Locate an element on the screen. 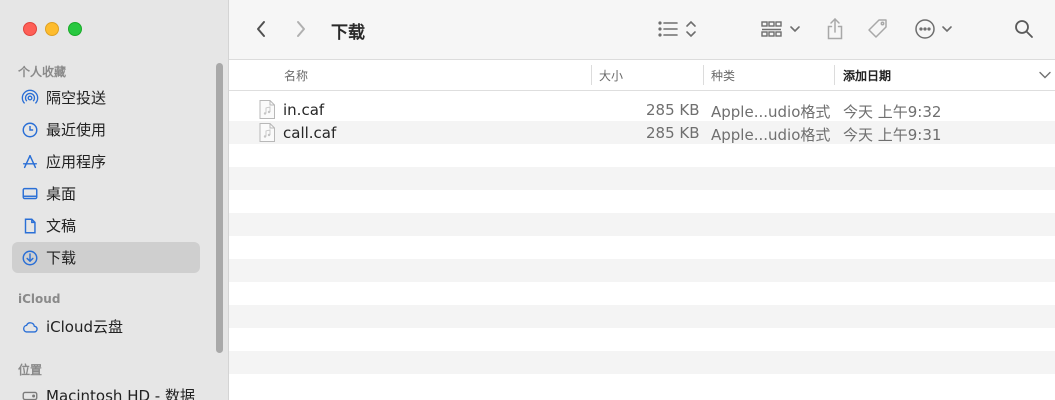 The image size is (1055, 400). airdrop-icon is located at coordinates (30, 98).